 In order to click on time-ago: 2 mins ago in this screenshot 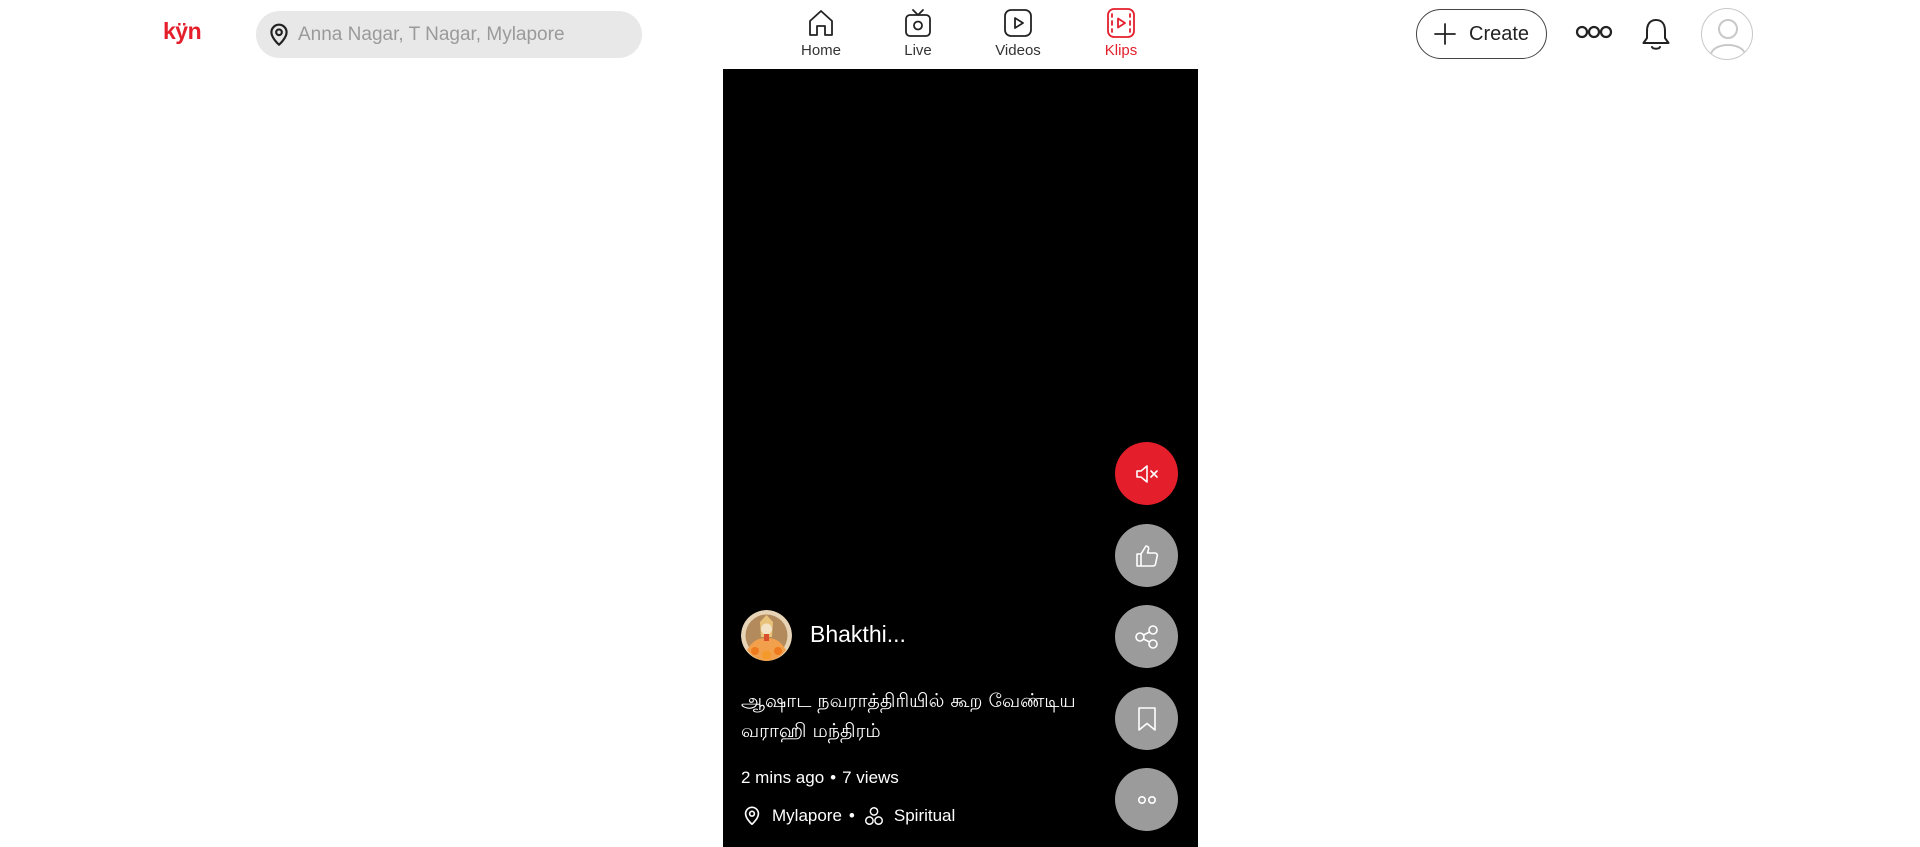, I will do `click(783, 777)`.